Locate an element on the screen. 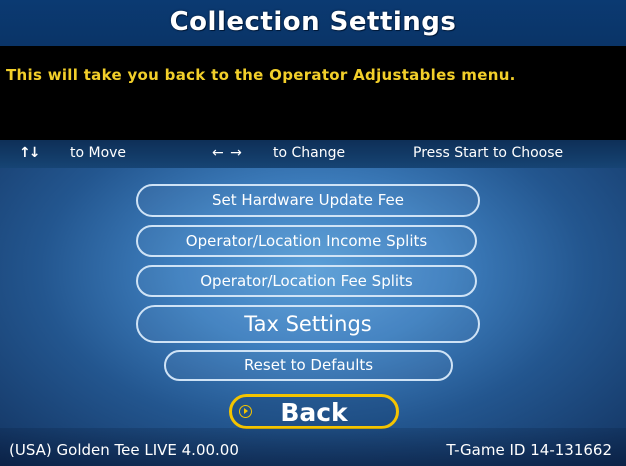  menu-item-label: Reset to Defaults is located at coordinates (308, 365).